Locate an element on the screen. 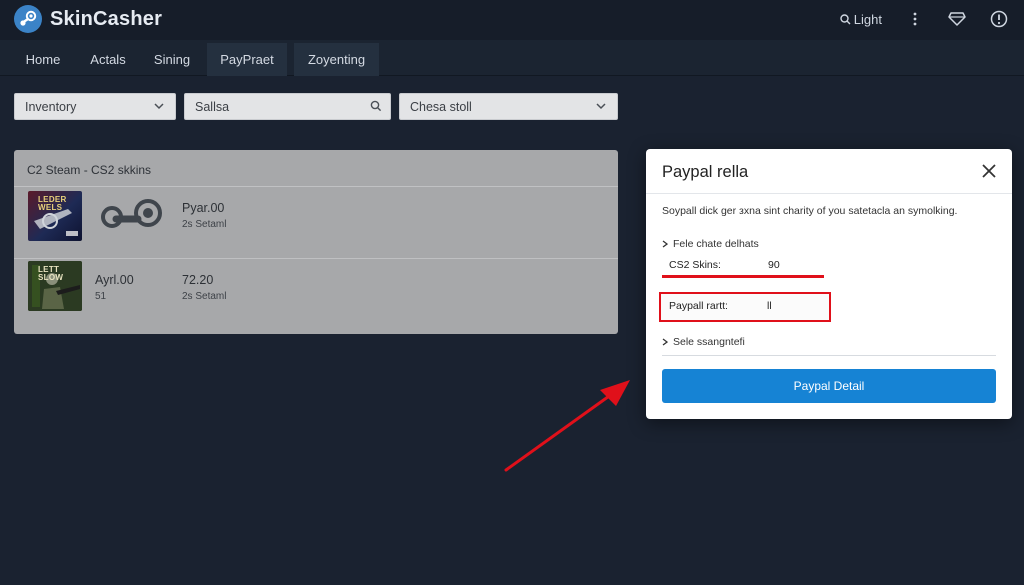 This screenshot has width=1024, height=585. panel-title: C2 Steam - CS2 skkins is located at coordinates (316, 168).